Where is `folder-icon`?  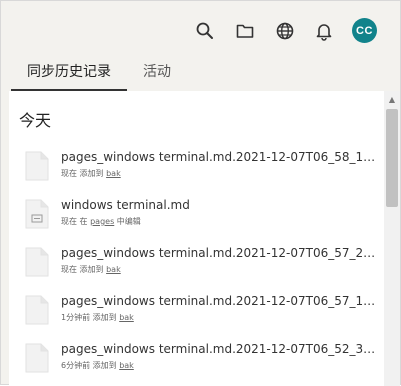 folder-icon is located at coordinates (245, 31).